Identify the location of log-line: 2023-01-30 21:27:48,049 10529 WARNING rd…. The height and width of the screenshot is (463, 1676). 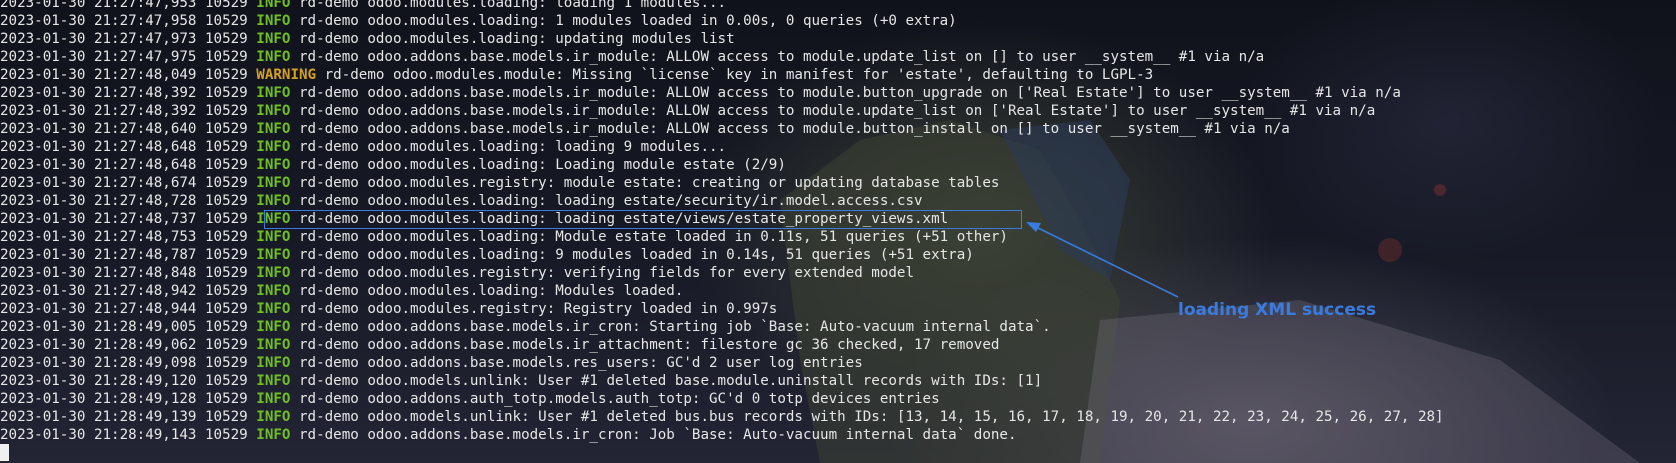
(722, 75).